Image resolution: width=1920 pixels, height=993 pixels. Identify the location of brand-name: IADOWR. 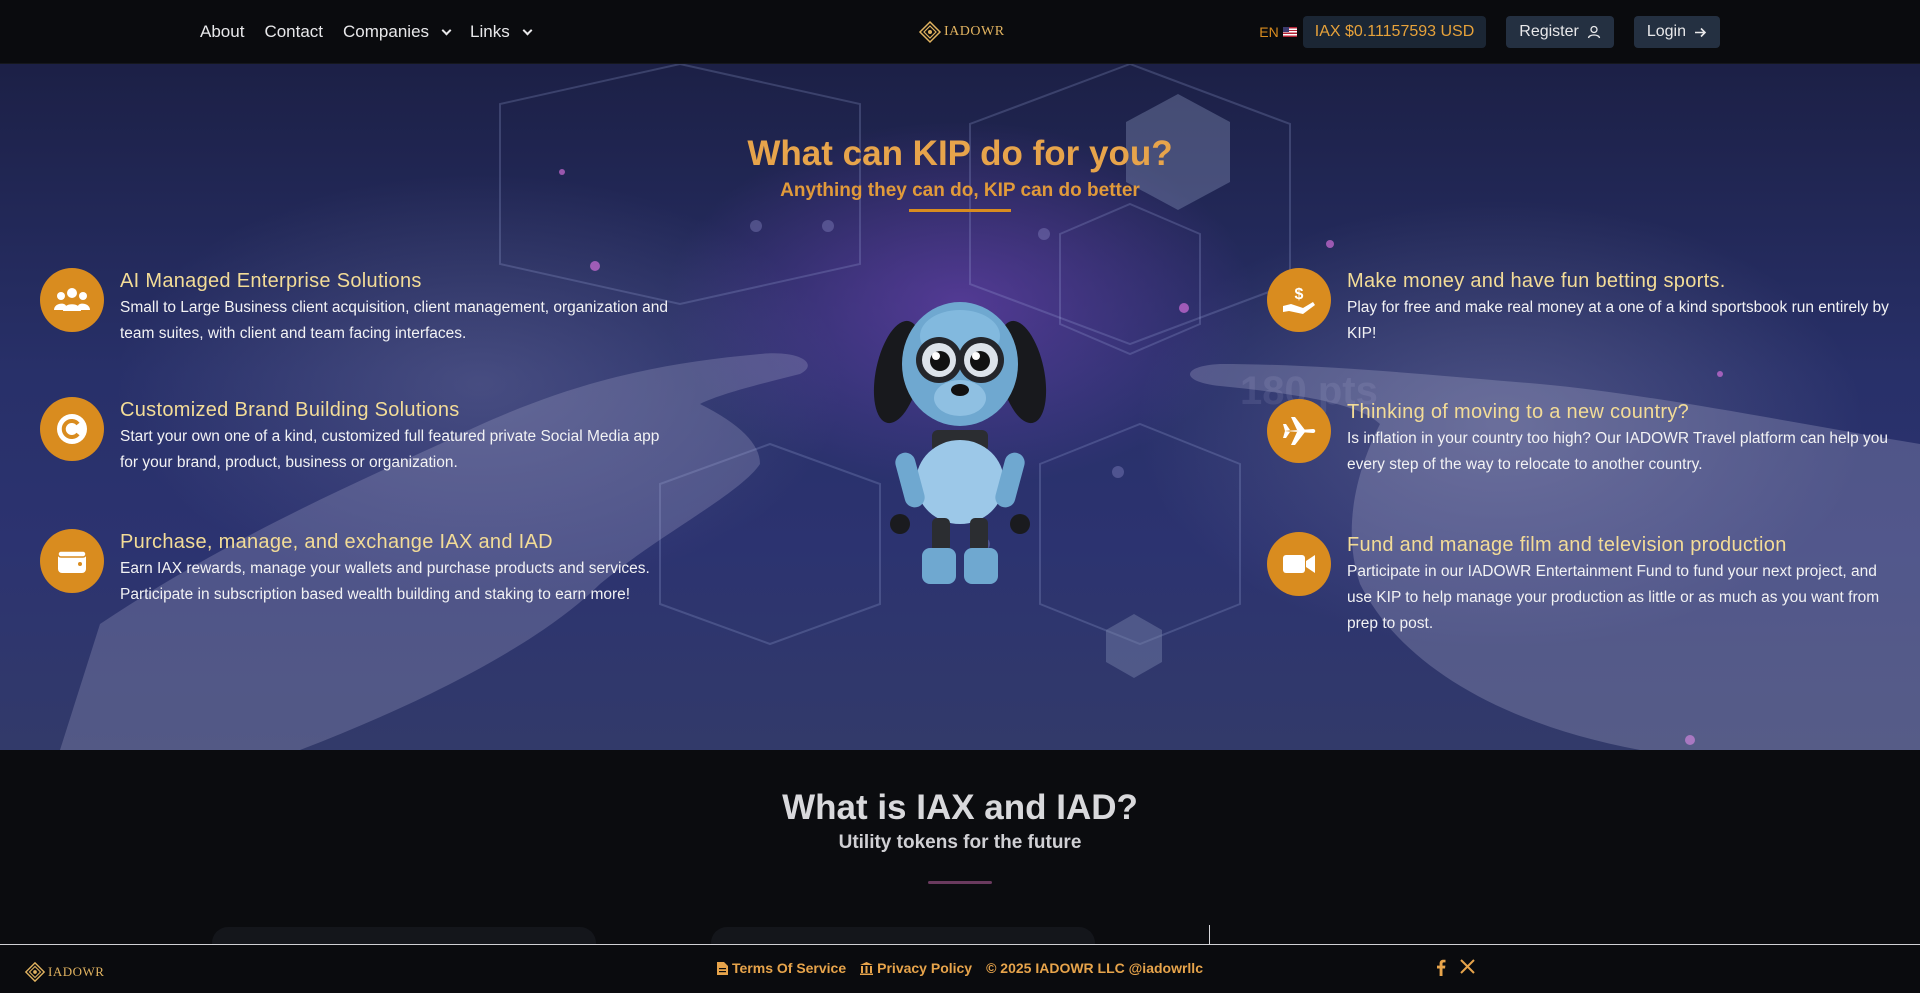
(974, 31).